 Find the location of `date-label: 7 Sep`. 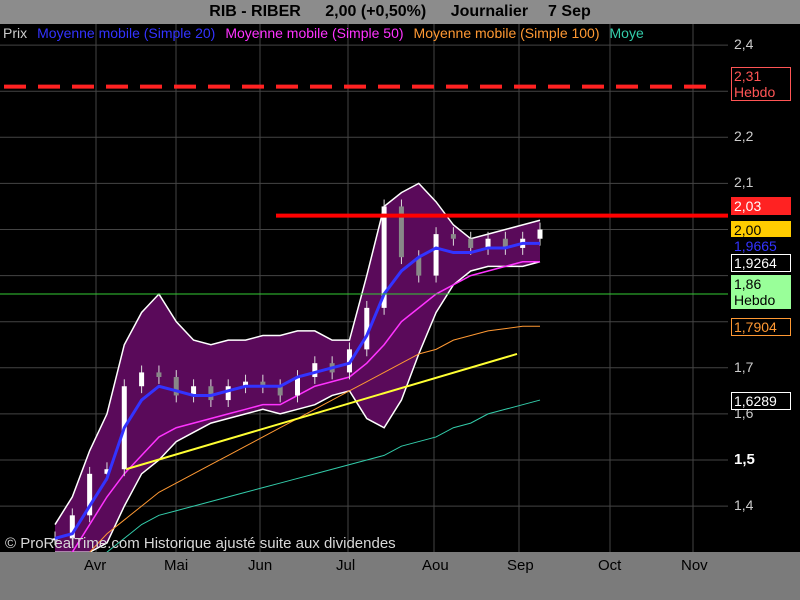

date-label: 7 Sep is located at coordinates (569, 11).